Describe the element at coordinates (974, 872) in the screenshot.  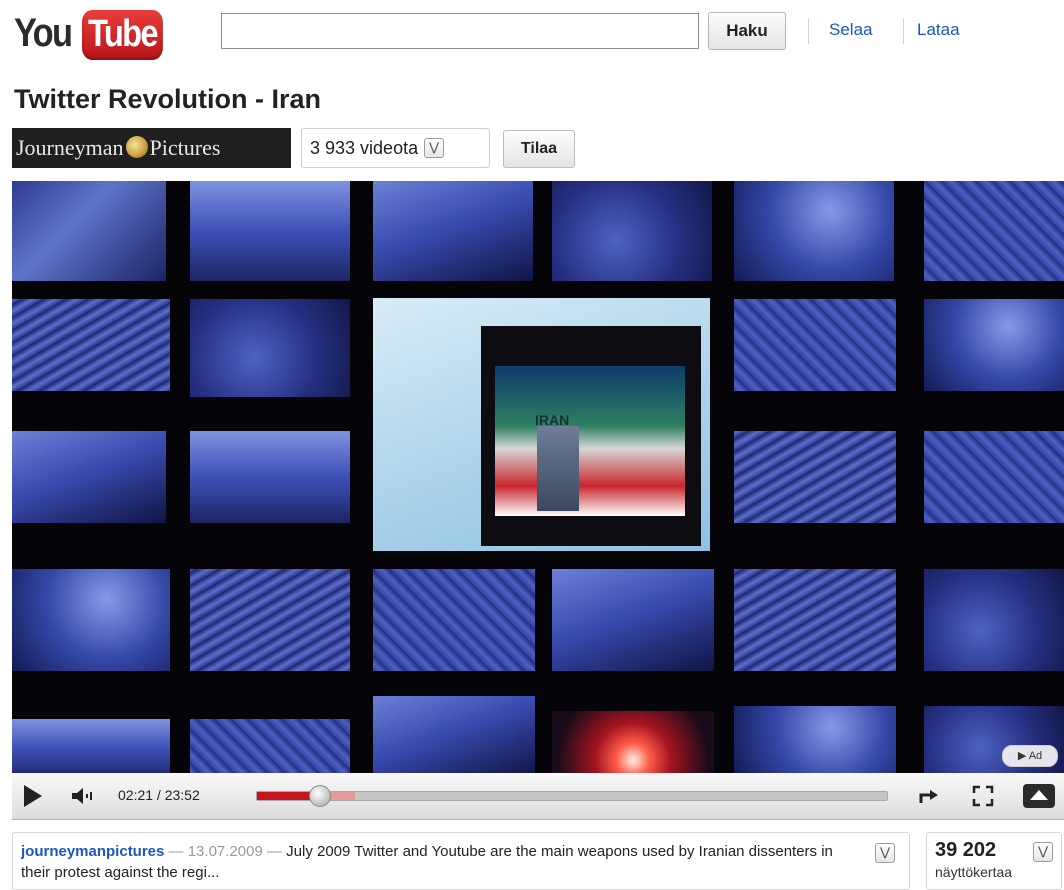
I see `view-count-label: näyttökertaa` at that location.